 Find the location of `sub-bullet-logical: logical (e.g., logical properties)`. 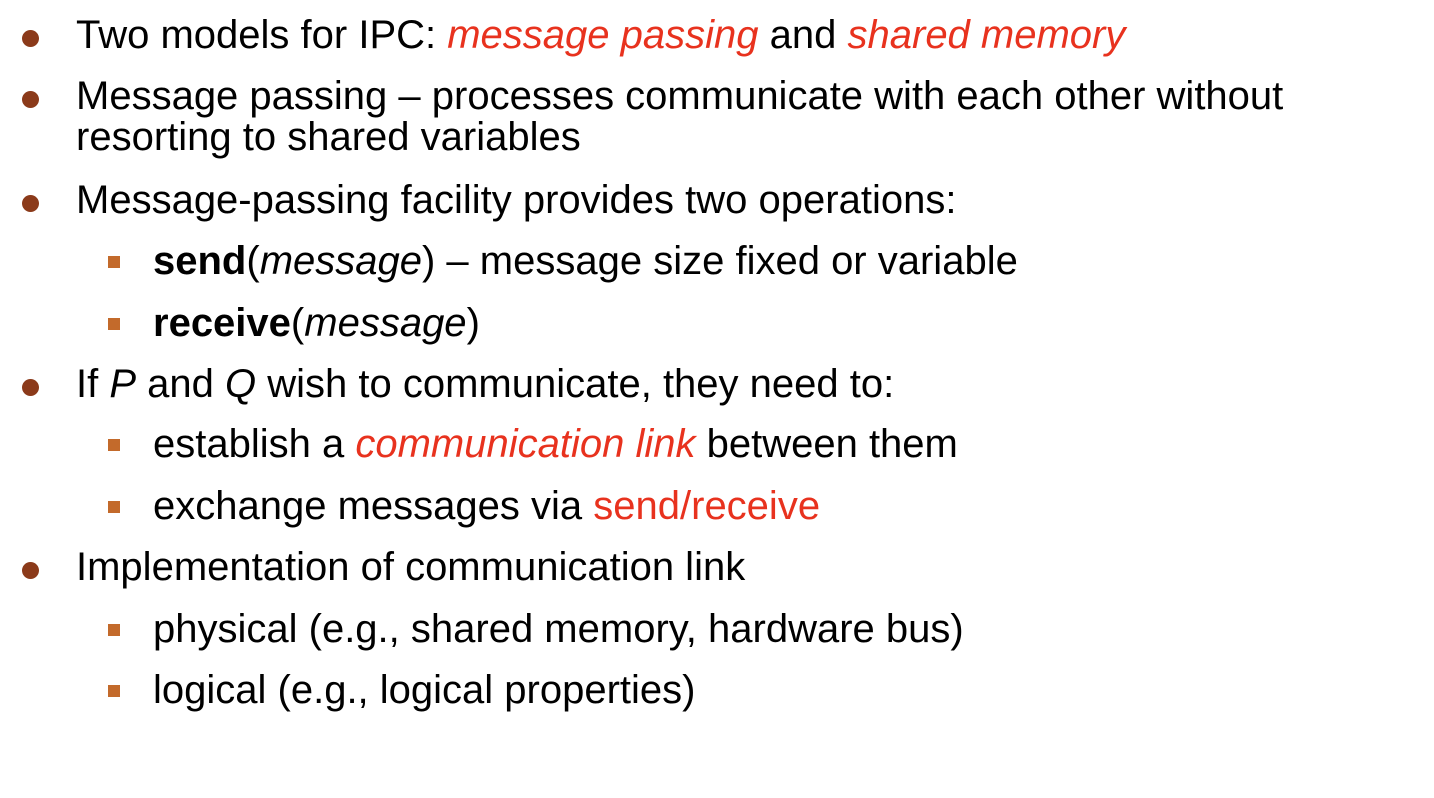

sub-bullet-logical: logical (e.g., logical properties) is located at coordinates (424, 690).